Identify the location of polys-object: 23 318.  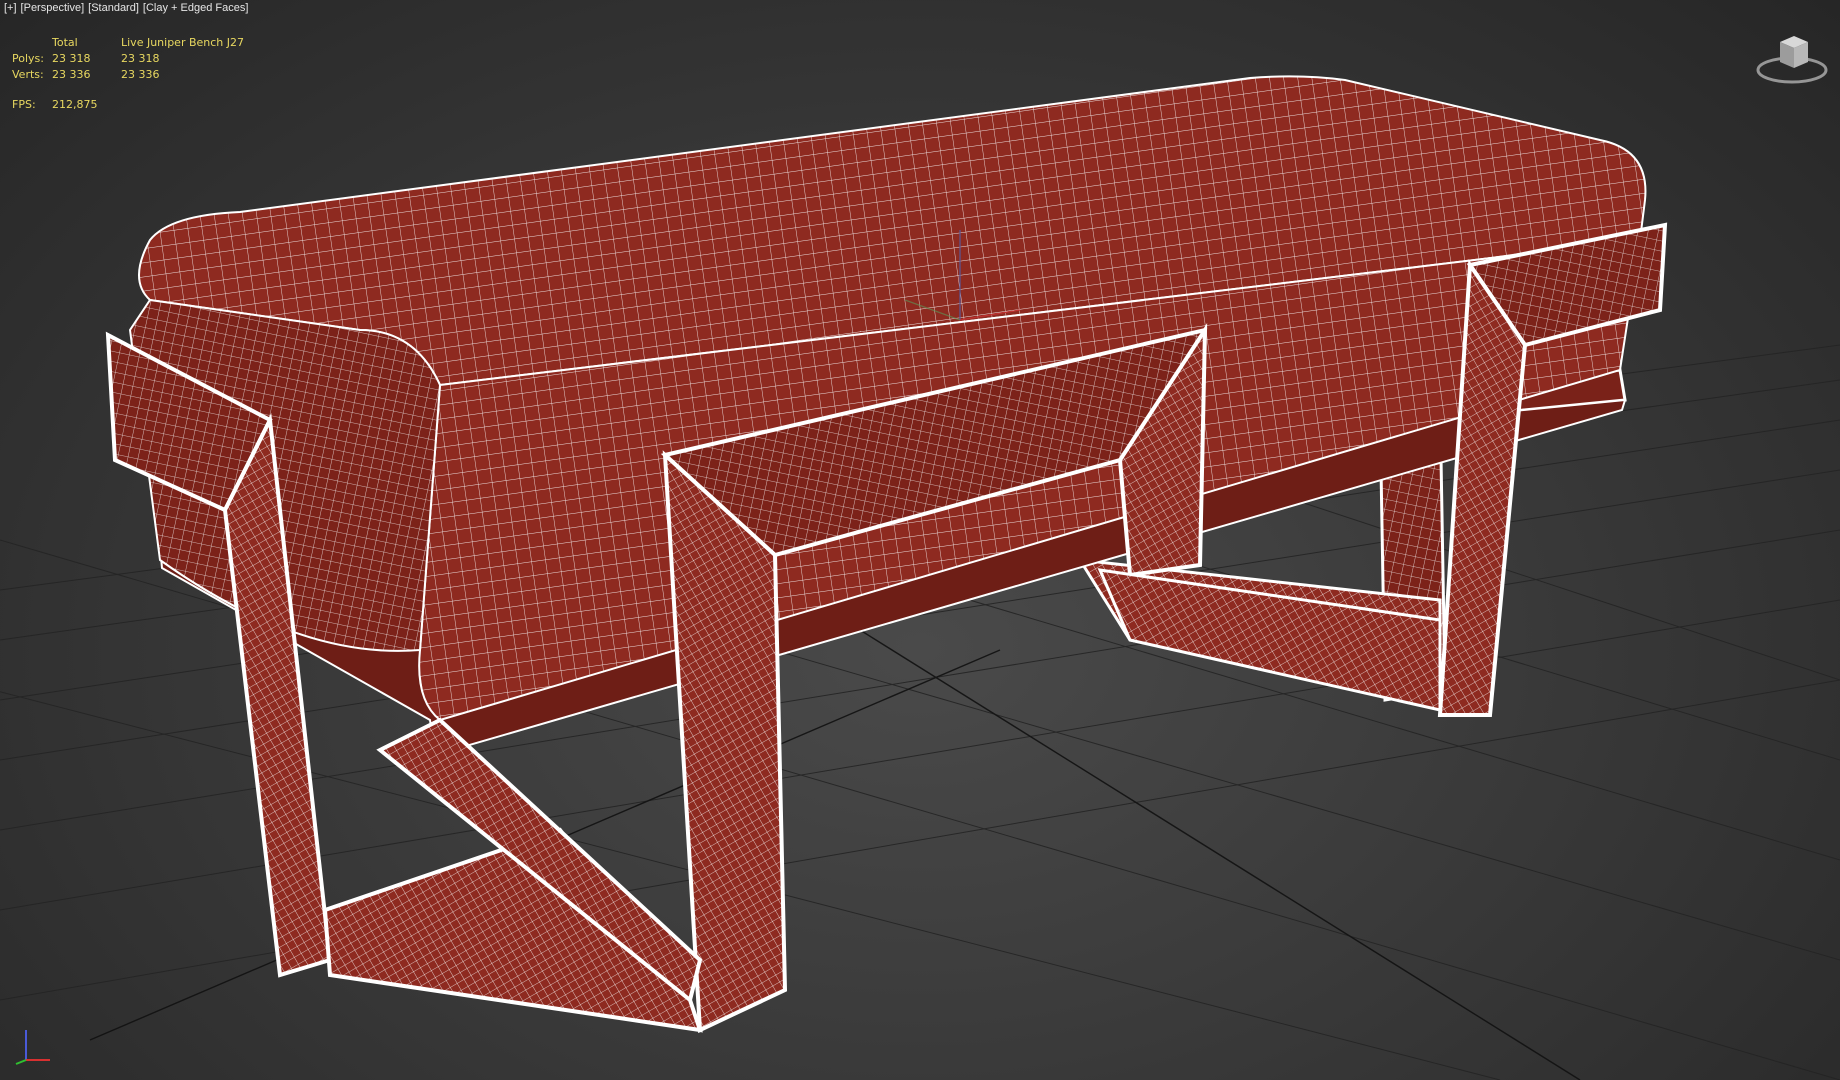
(140, 58).